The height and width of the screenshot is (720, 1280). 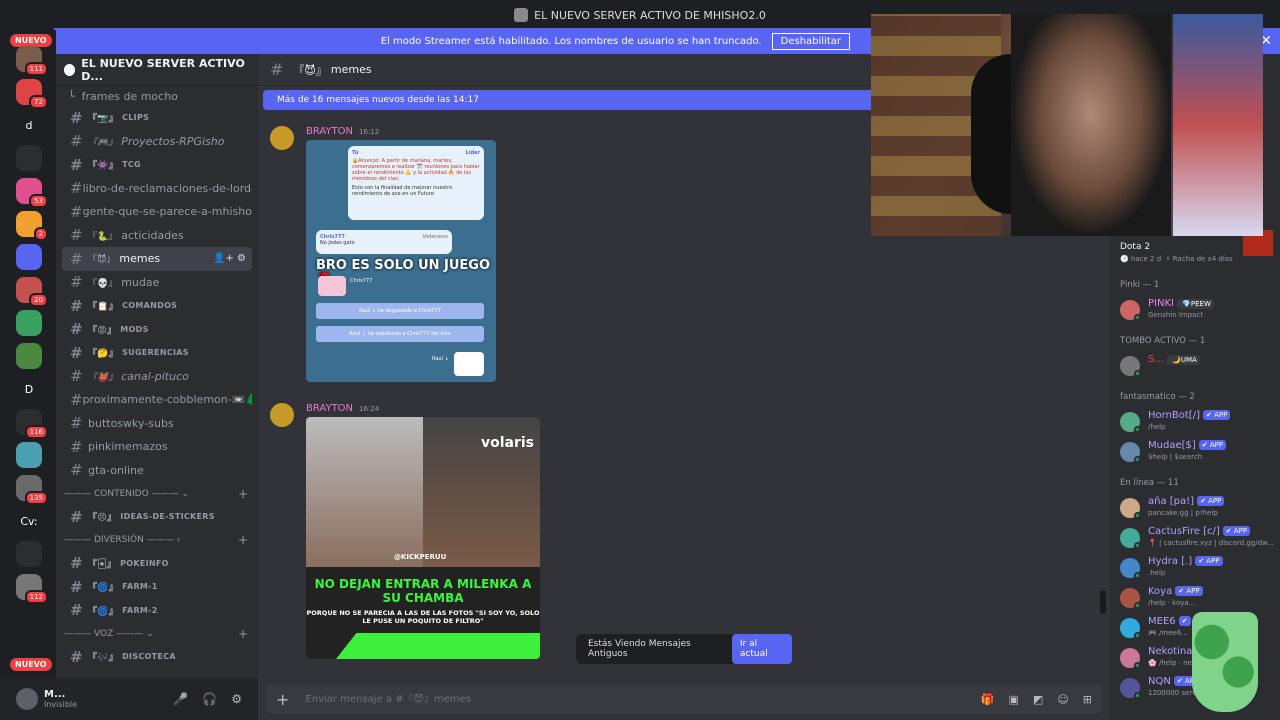 What do you see at coordinates (1200, 367) in the screenshot?
I see `member-item: S... 🌙UMA` at bounding box center [1200, 367].